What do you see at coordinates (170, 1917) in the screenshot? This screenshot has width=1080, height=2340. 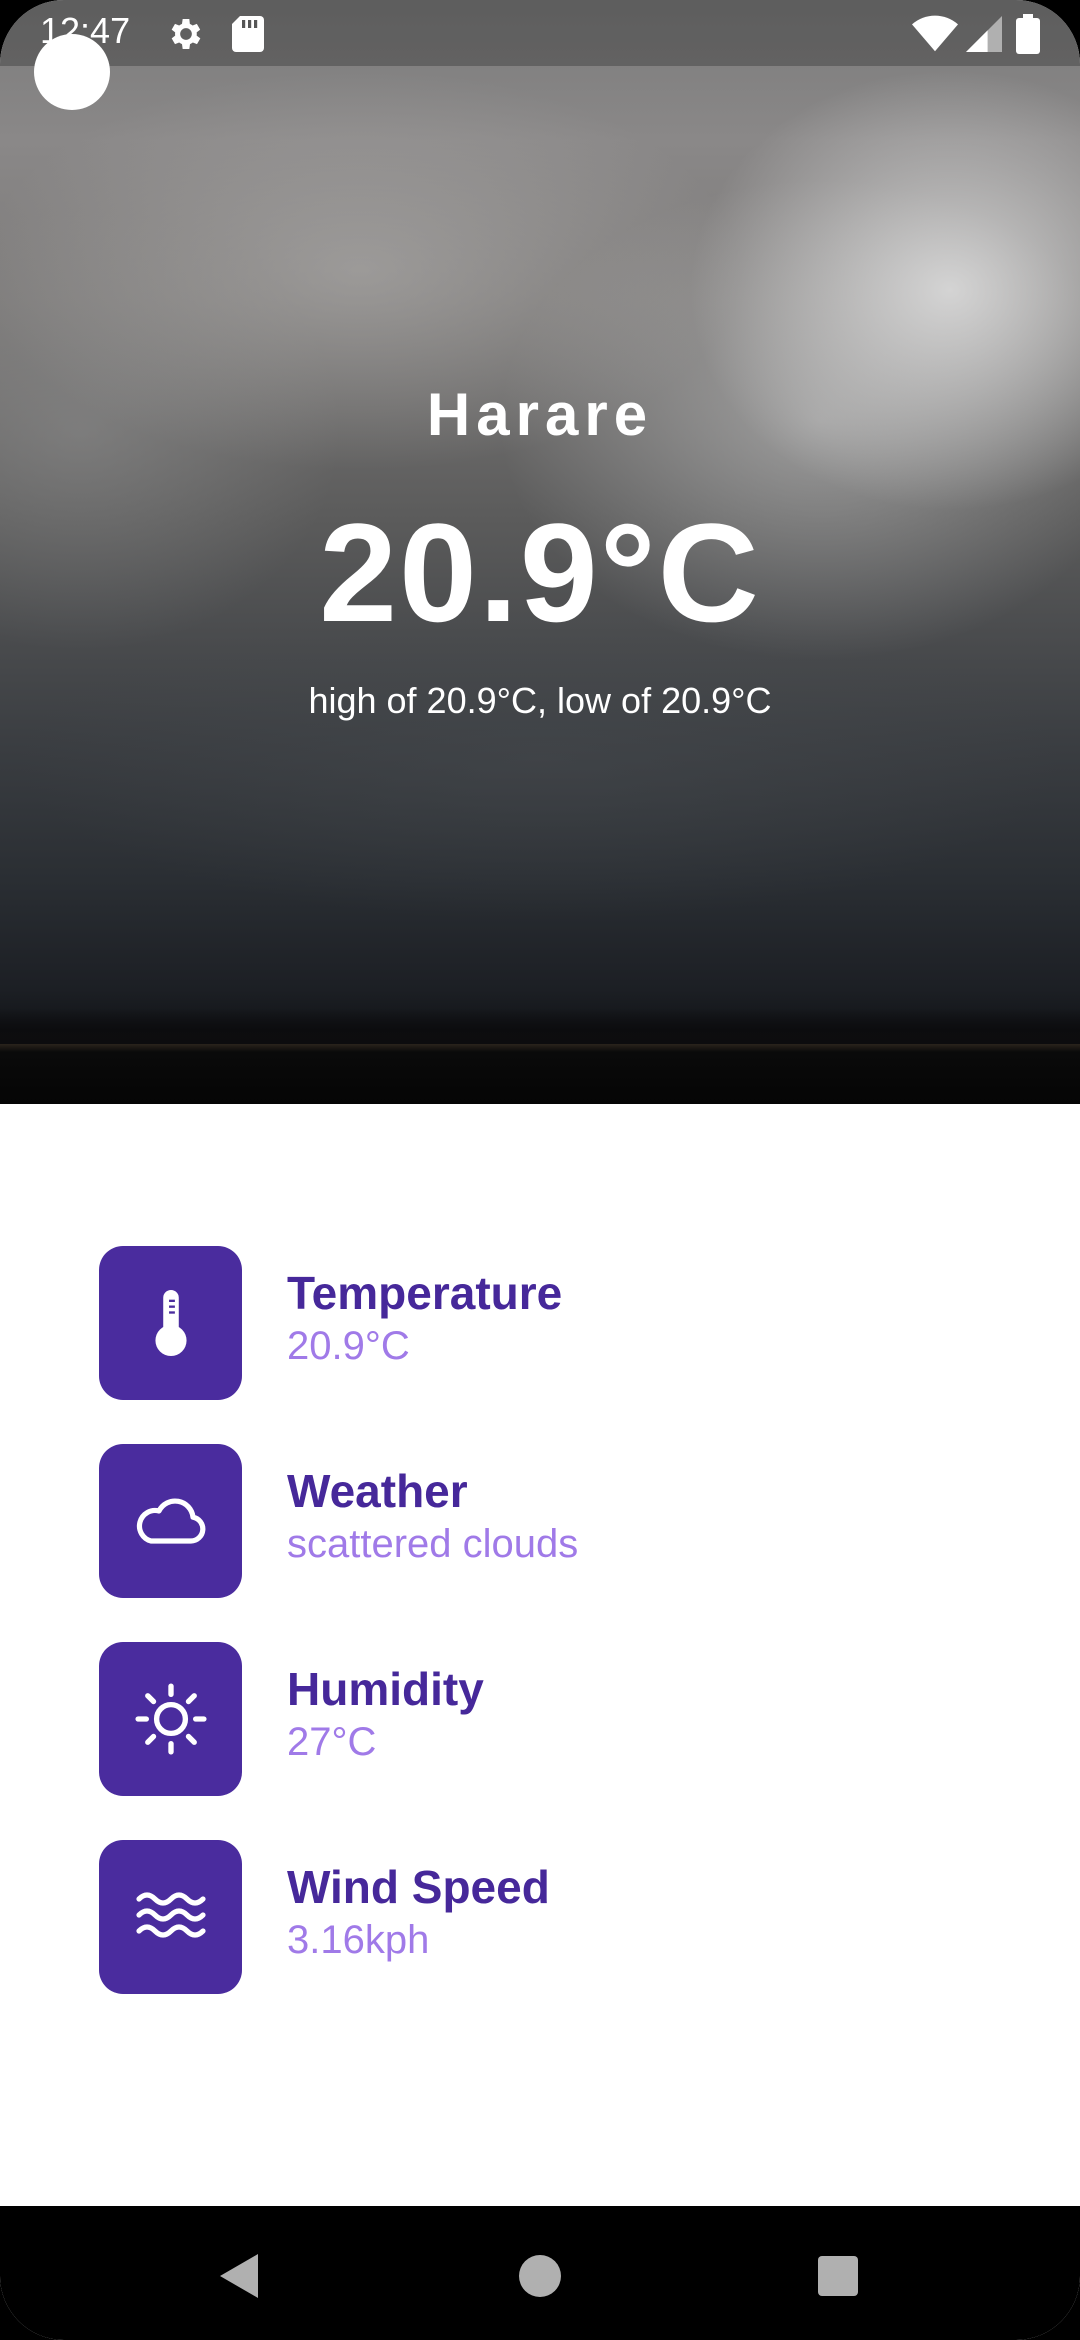 I see `waves-icon` at bounding box center [170, 1917].